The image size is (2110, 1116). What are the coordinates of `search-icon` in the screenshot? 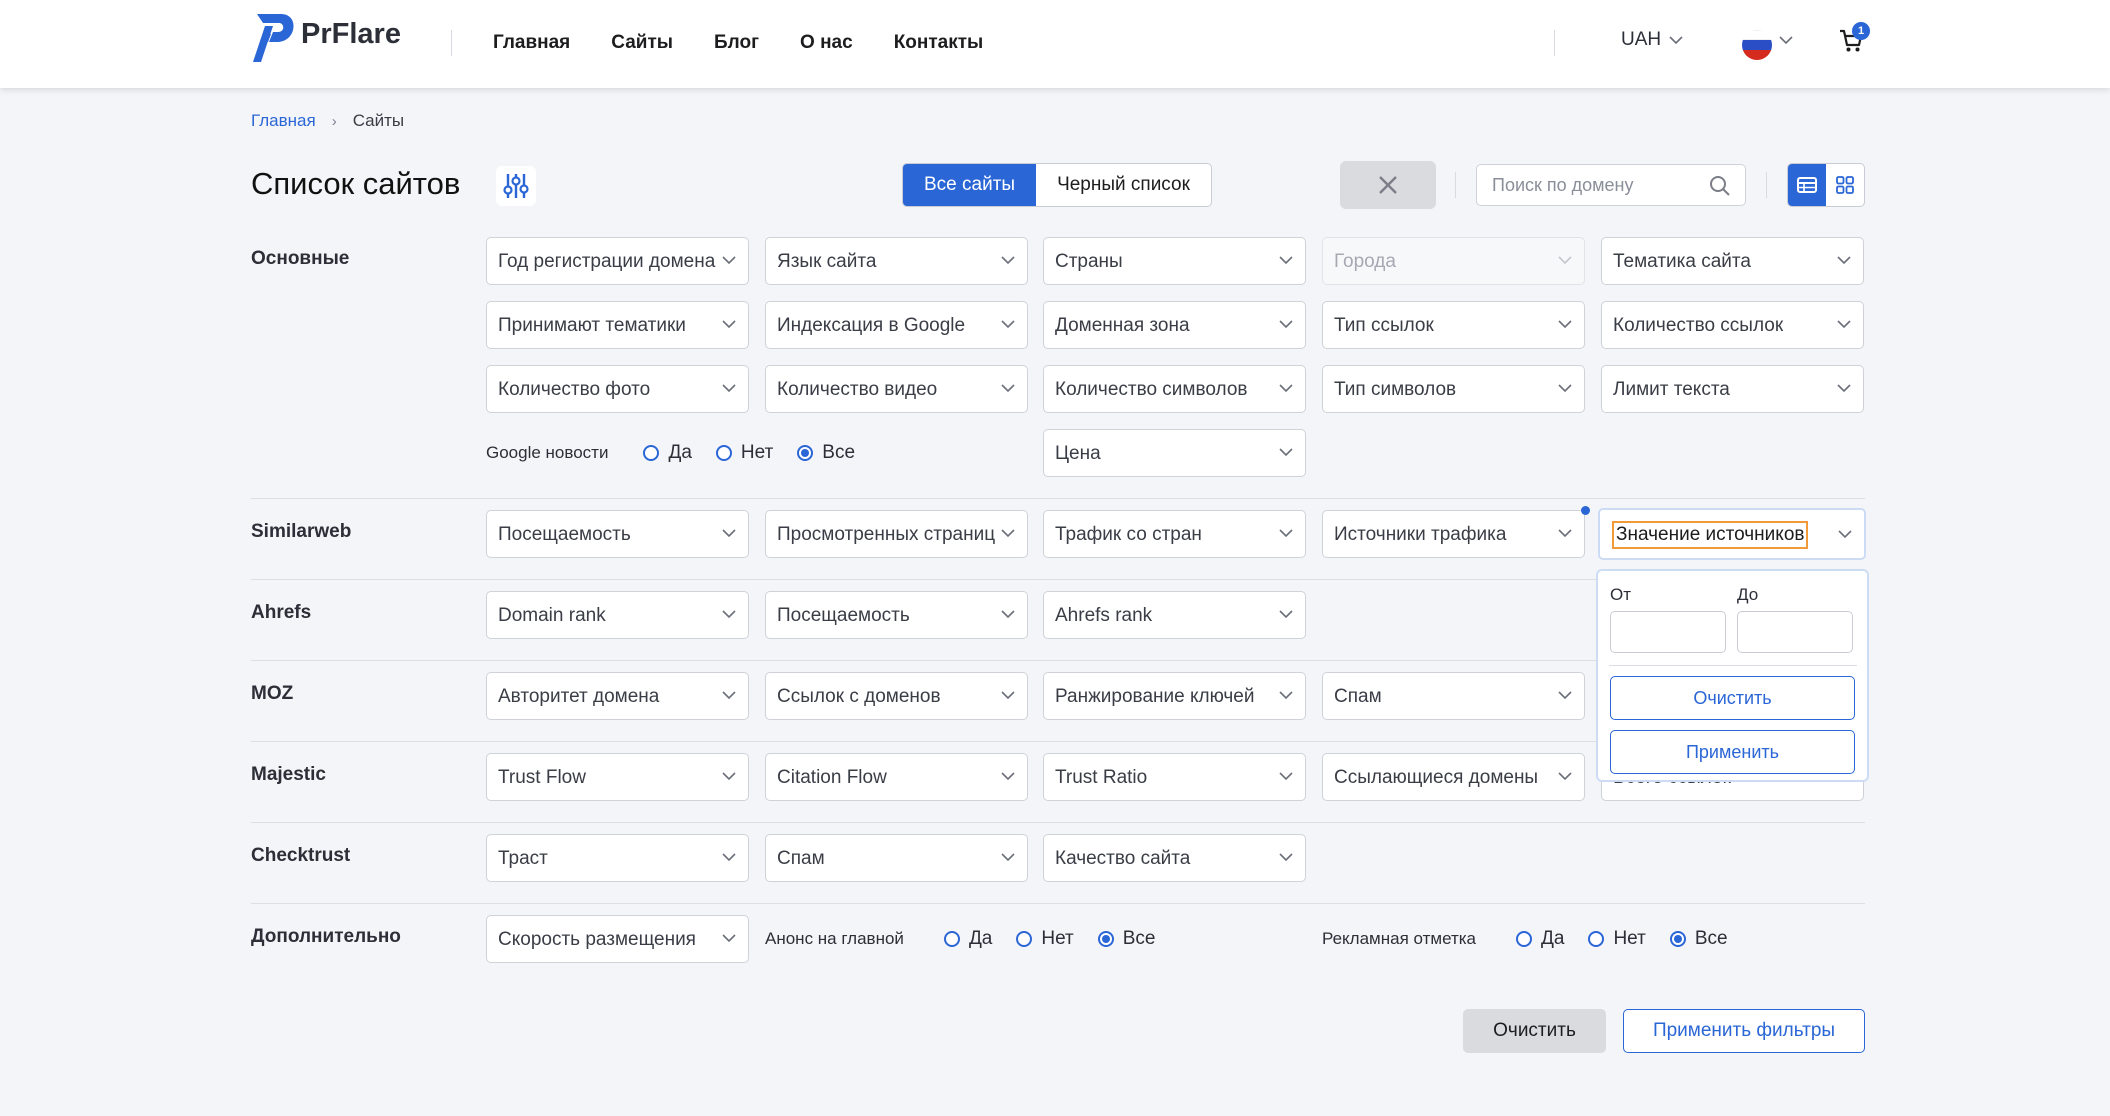 It's located at (1720, 186).